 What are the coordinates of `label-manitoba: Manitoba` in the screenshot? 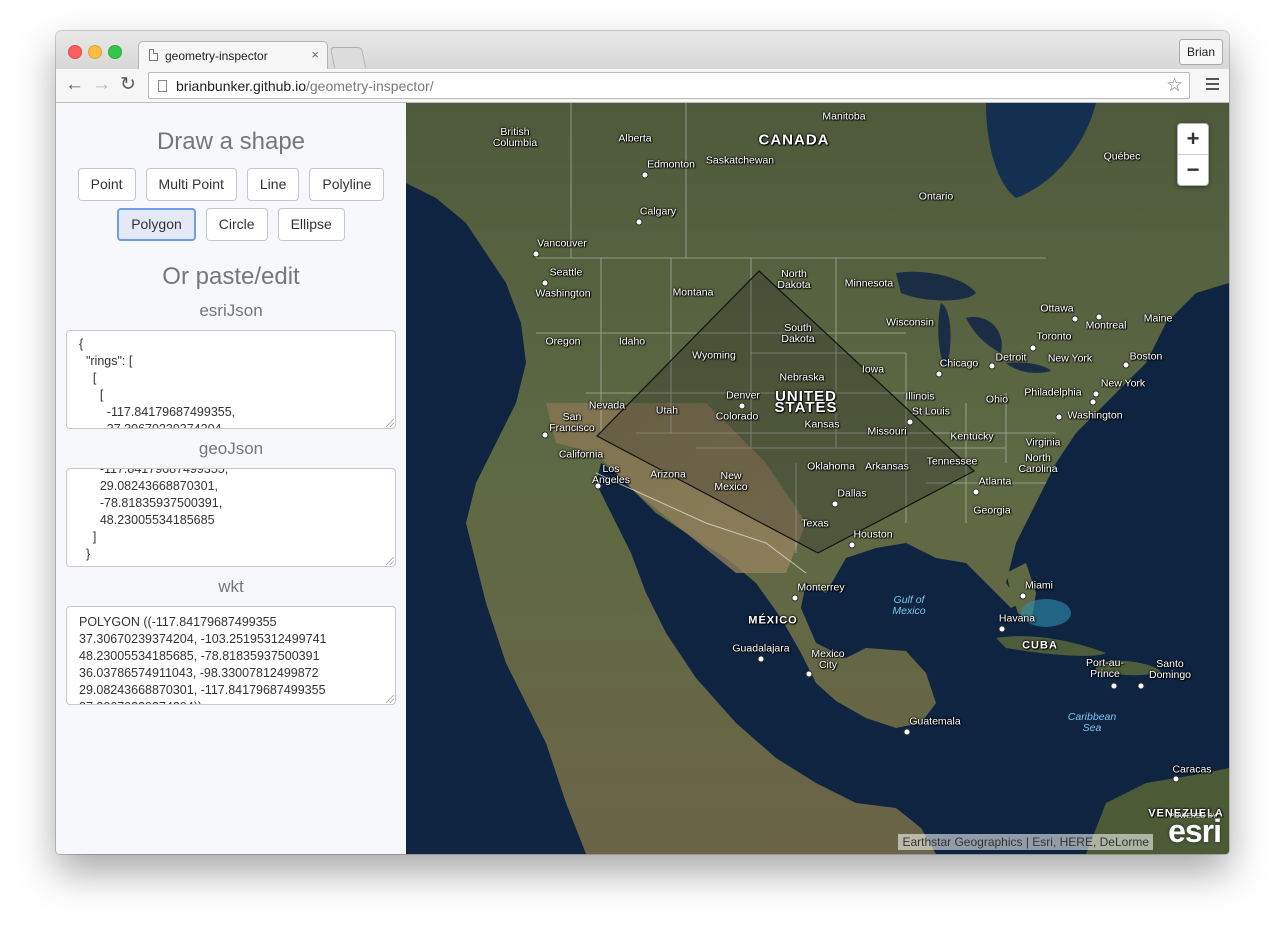 It's located at (844, 116).